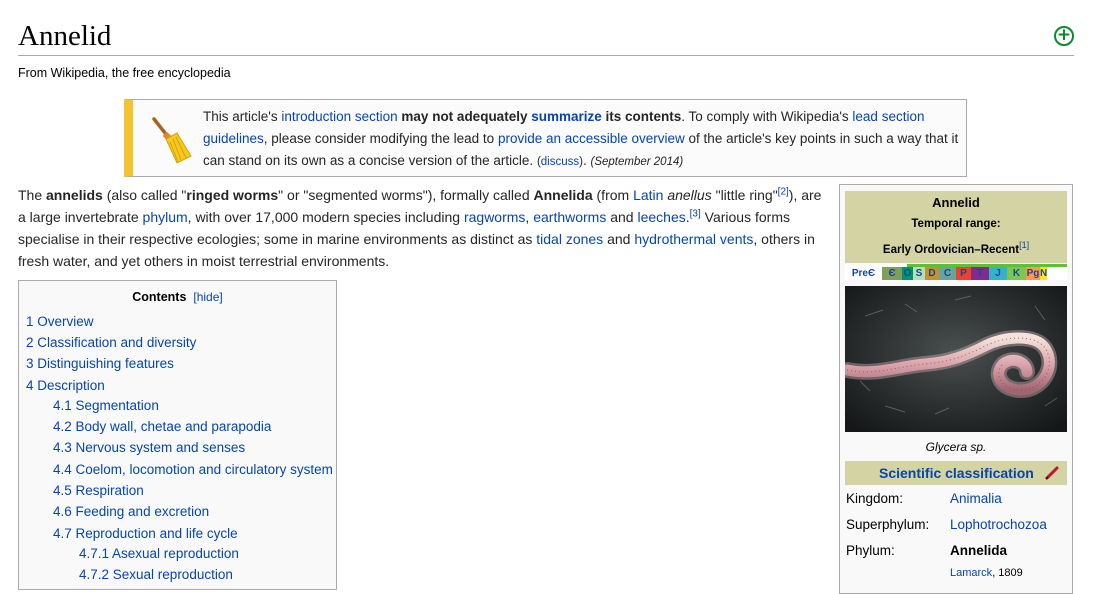 The image size is (1095, 594). What do you see at coordinates (783, 191) in the screenshot?
I see `citation-2-link: [2]` at bounding box center [783, 191].